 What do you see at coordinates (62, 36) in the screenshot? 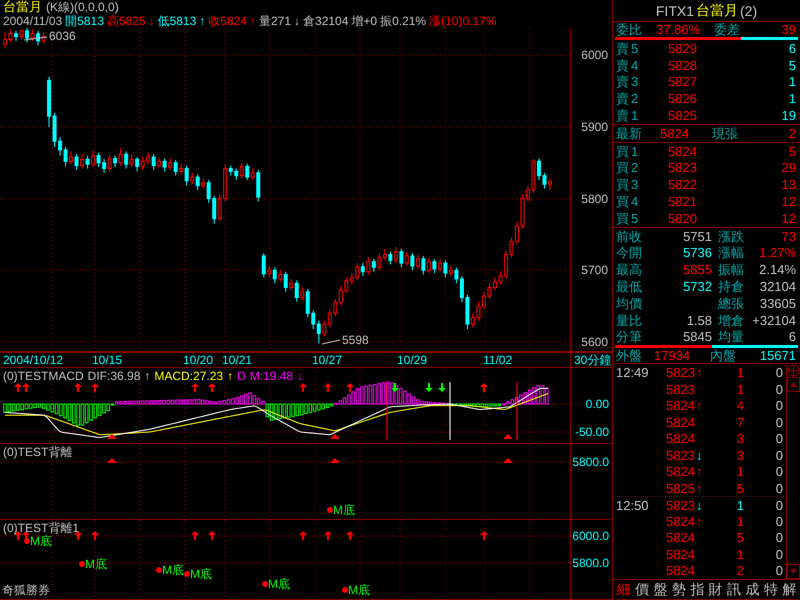
I see `high-price-label: 6036` at bounding box center [62, 36].